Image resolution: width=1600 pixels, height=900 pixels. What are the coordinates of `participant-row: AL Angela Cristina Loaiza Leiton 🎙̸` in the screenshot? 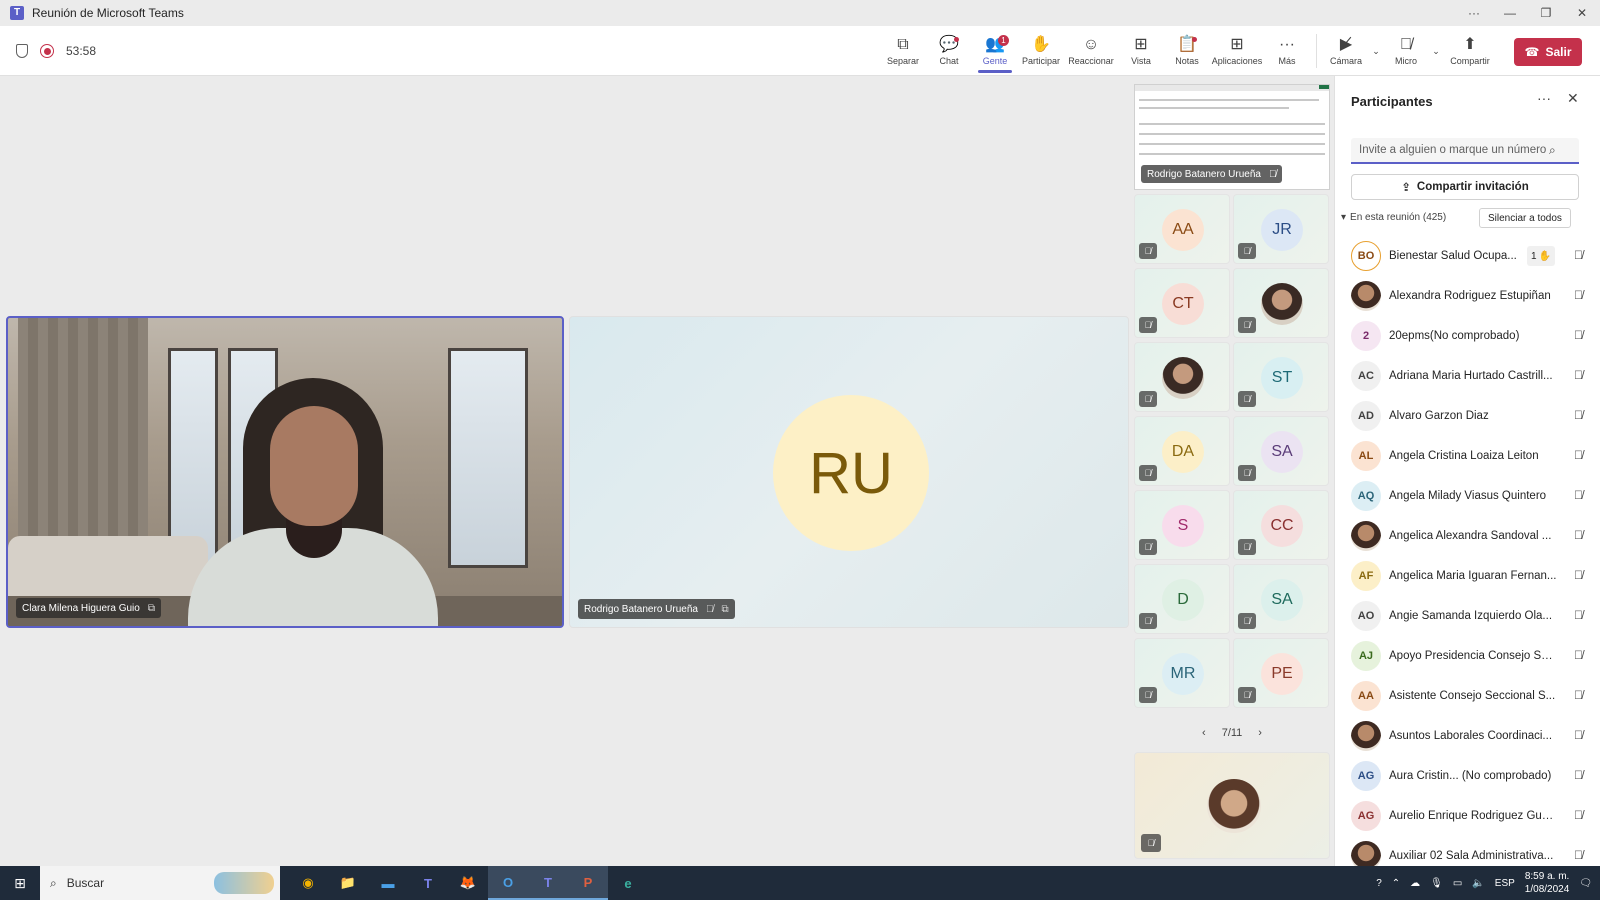 It's located at (1467, 456).